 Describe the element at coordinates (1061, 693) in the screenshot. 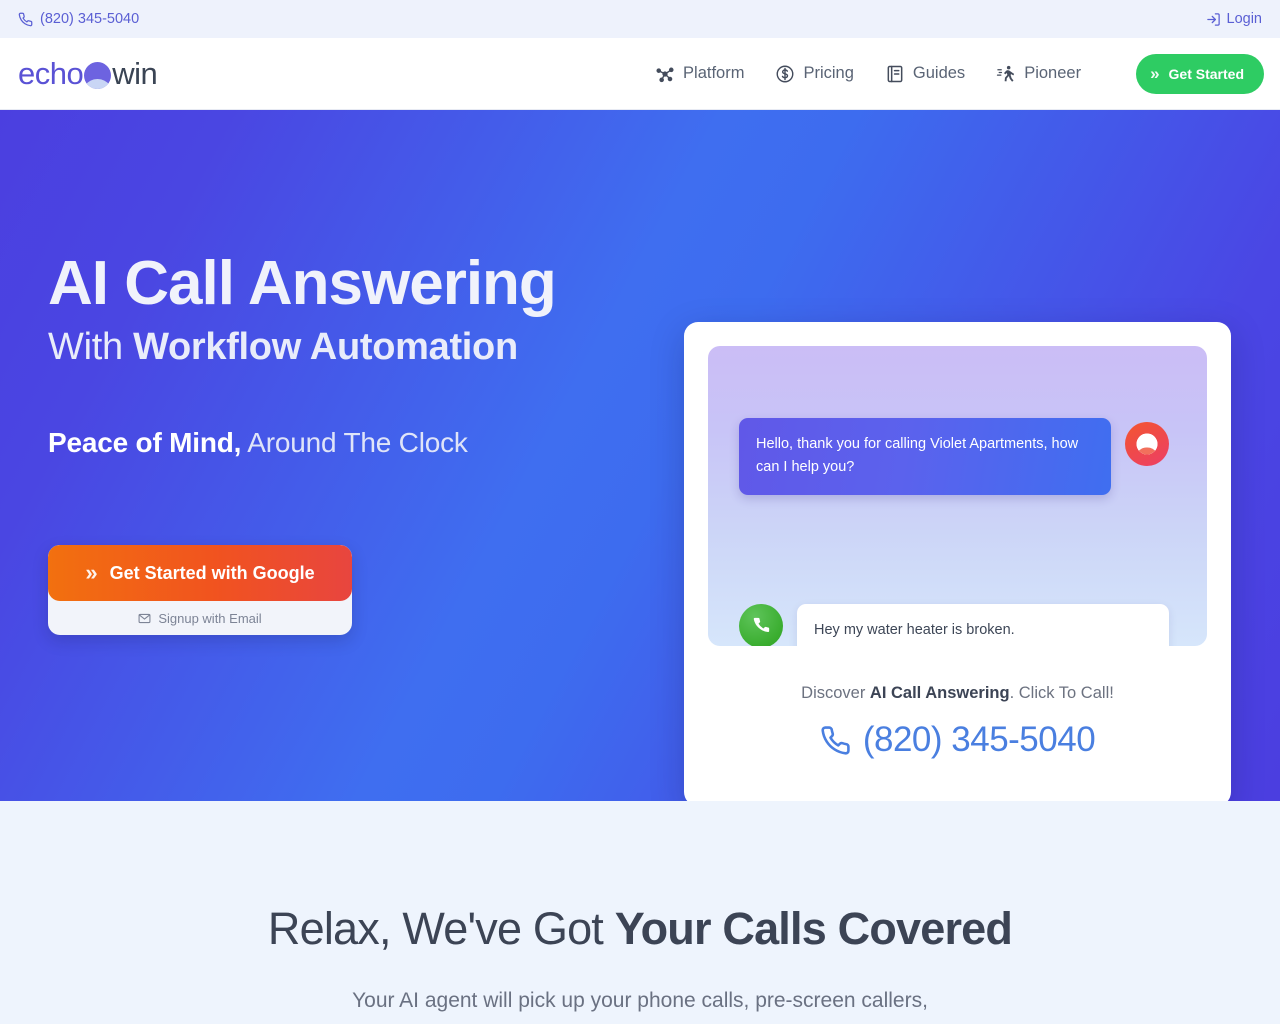

I see `card-caption-suffix: . Click To Call!` at that location.